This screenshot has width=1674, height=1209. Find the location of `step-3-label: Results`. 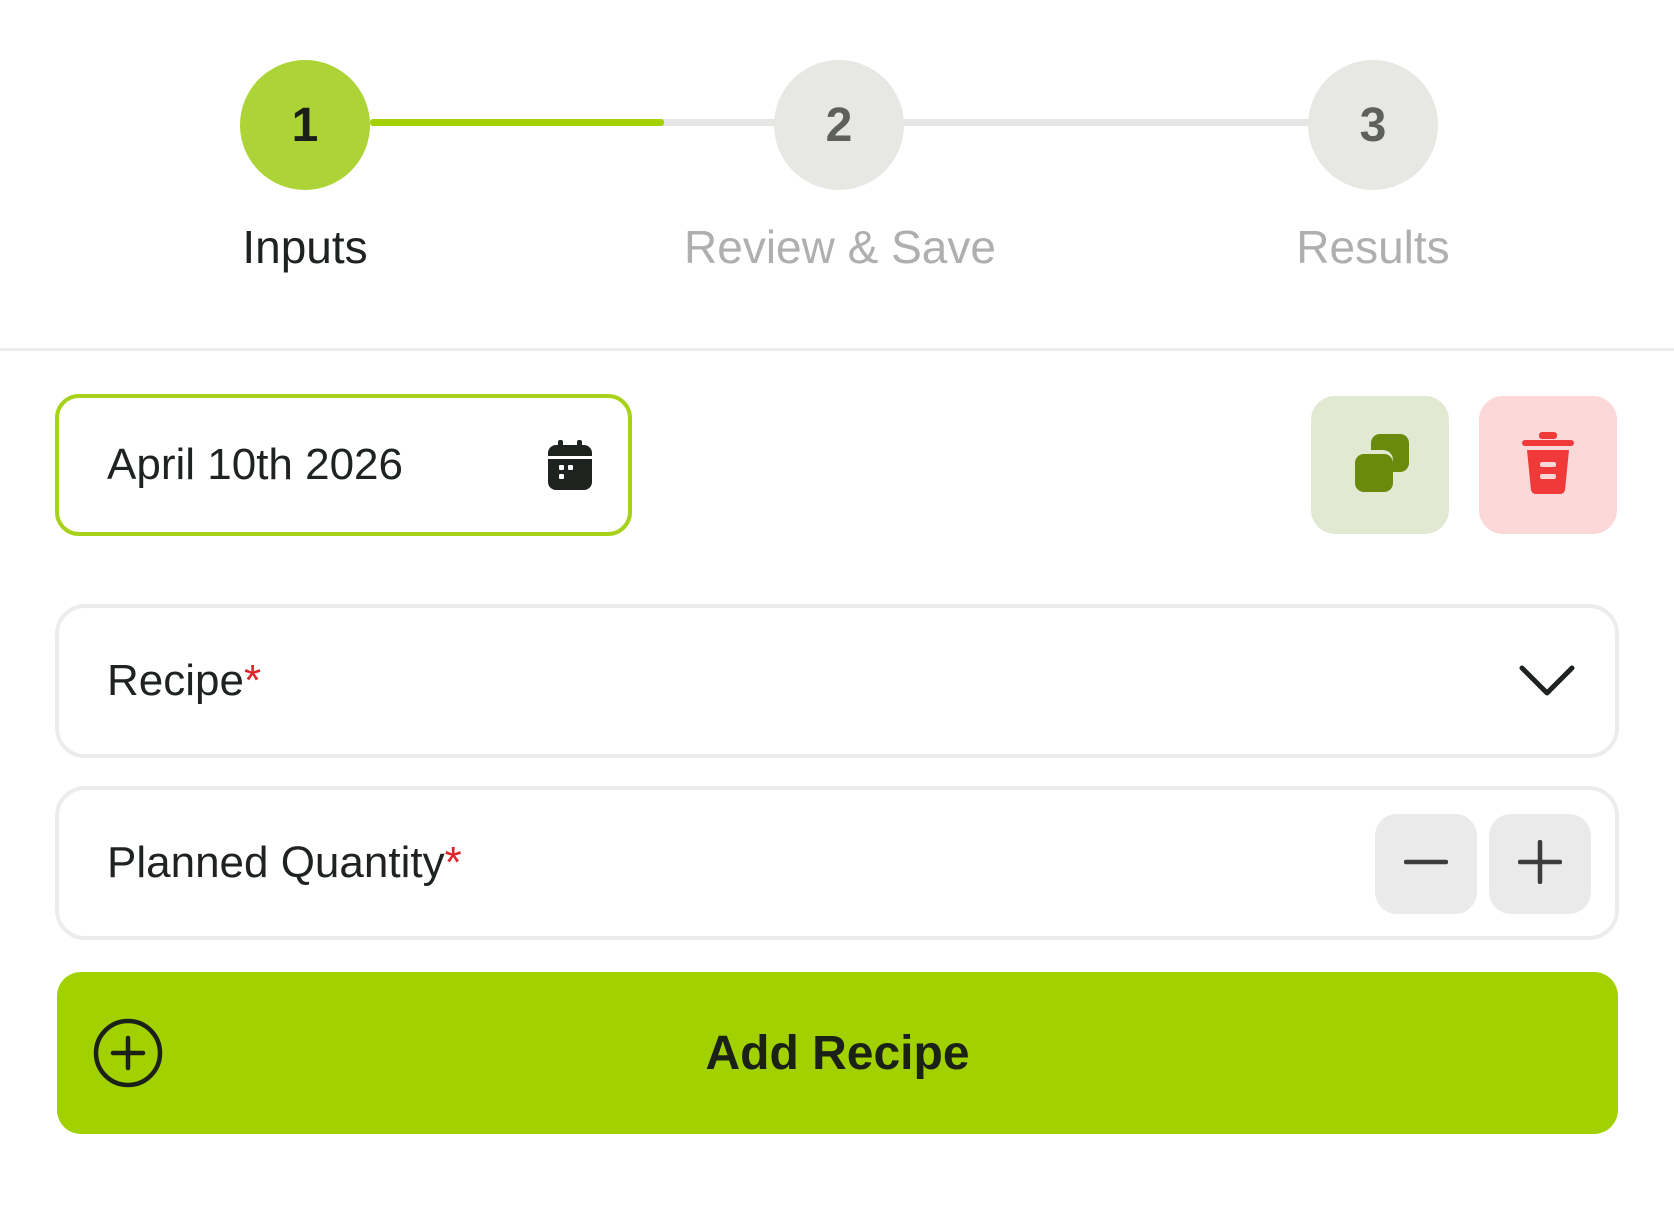

step-3-label: Results is located at coordinates (1373, 247).